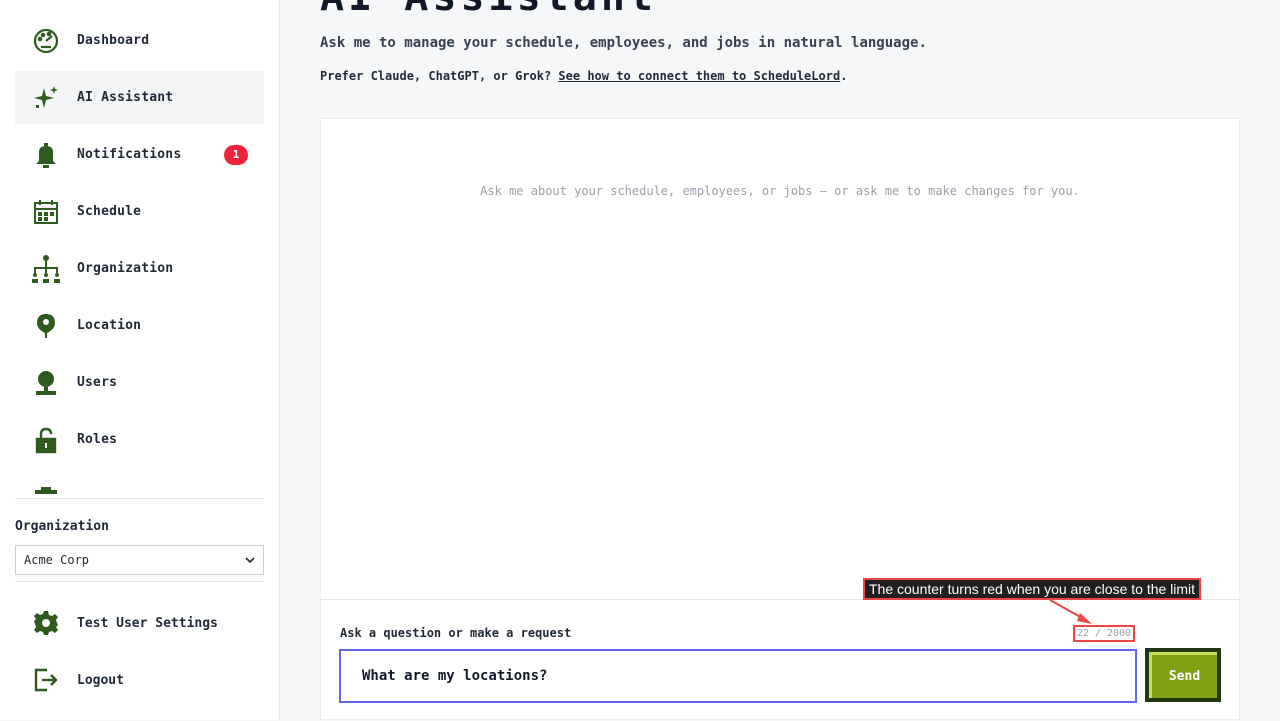 The width and height of the screenshot is (1280, 721). I want to click on chat-input, so click(738, 676).